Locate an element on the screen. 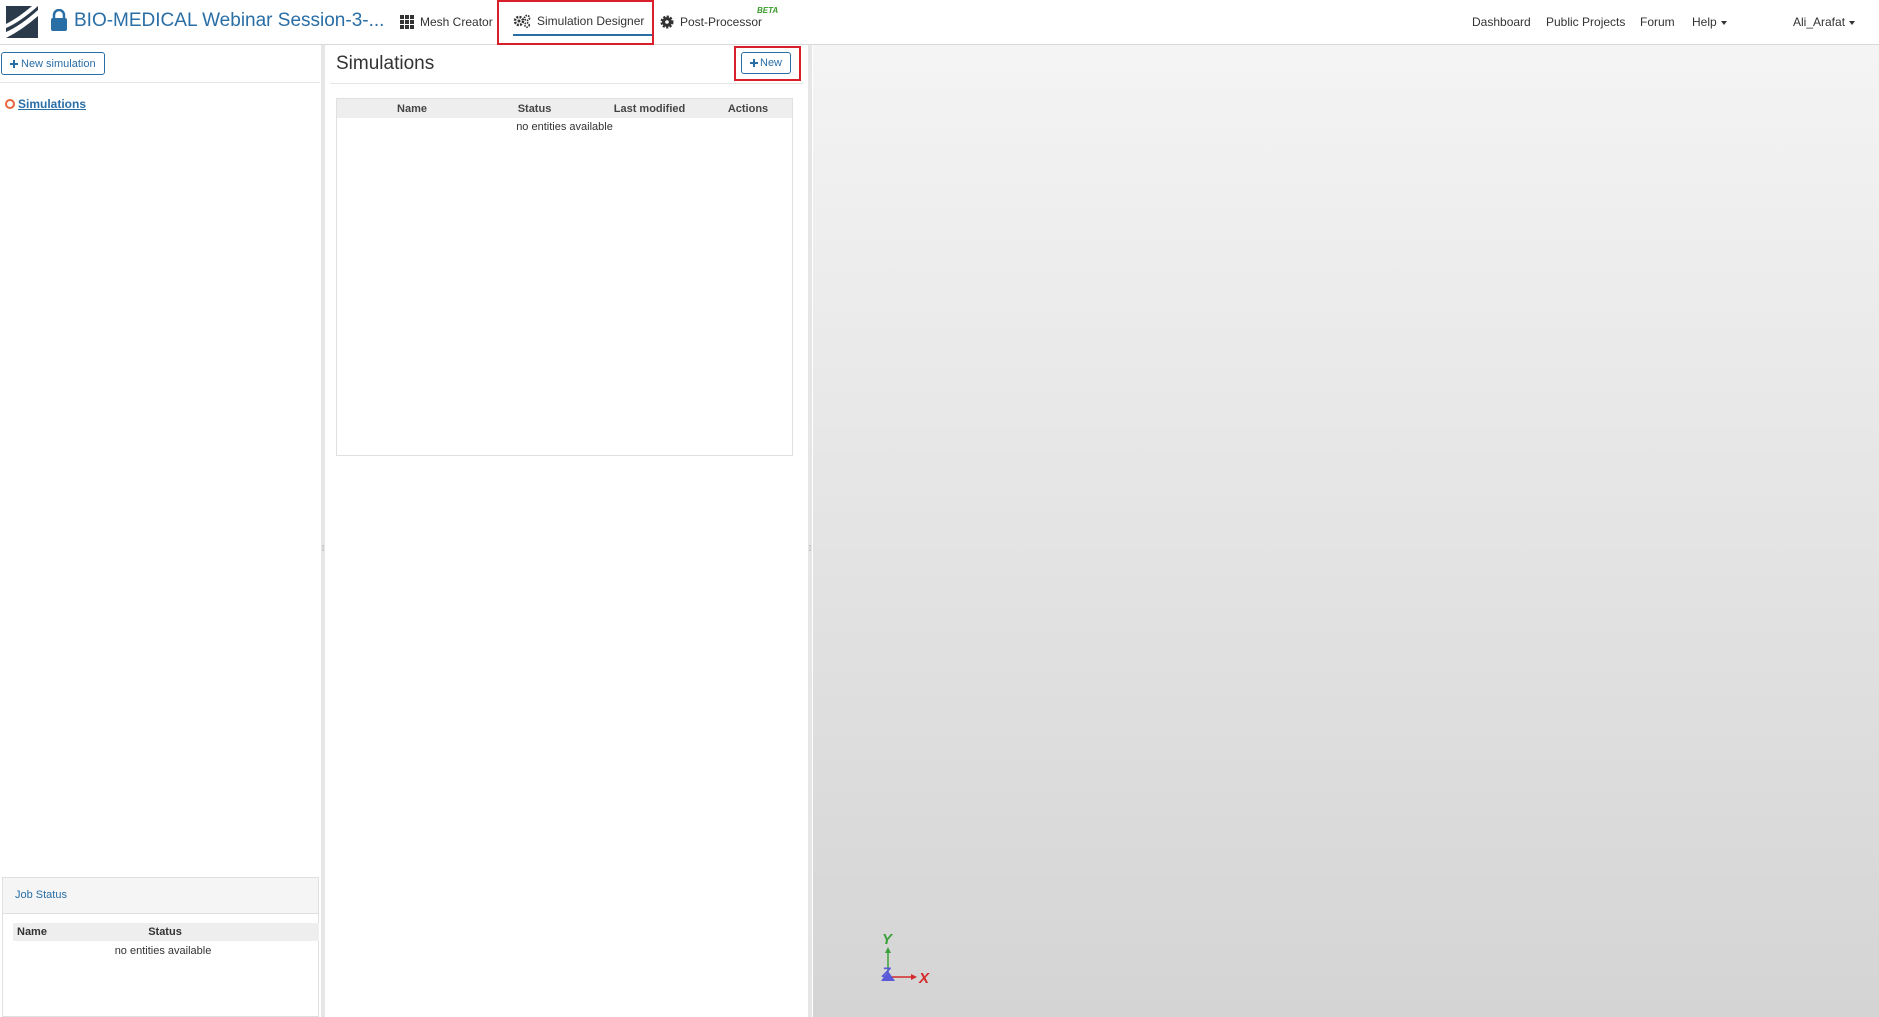 This screenshot has width=1879, height=1017. user-name: Ali_Arafat is located at coordinates (1819, 22).